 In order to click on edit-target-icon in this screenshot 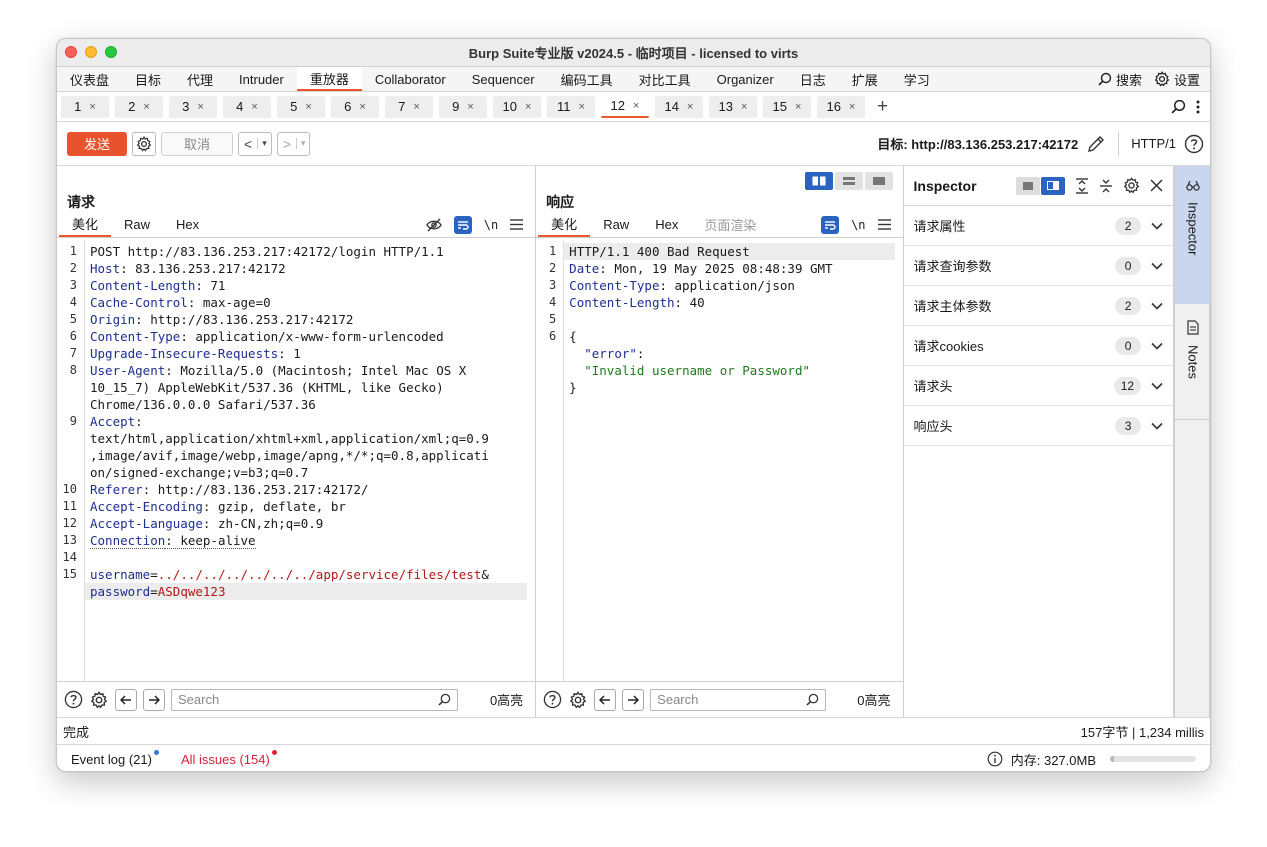, I will do `click(1096, 144)`.